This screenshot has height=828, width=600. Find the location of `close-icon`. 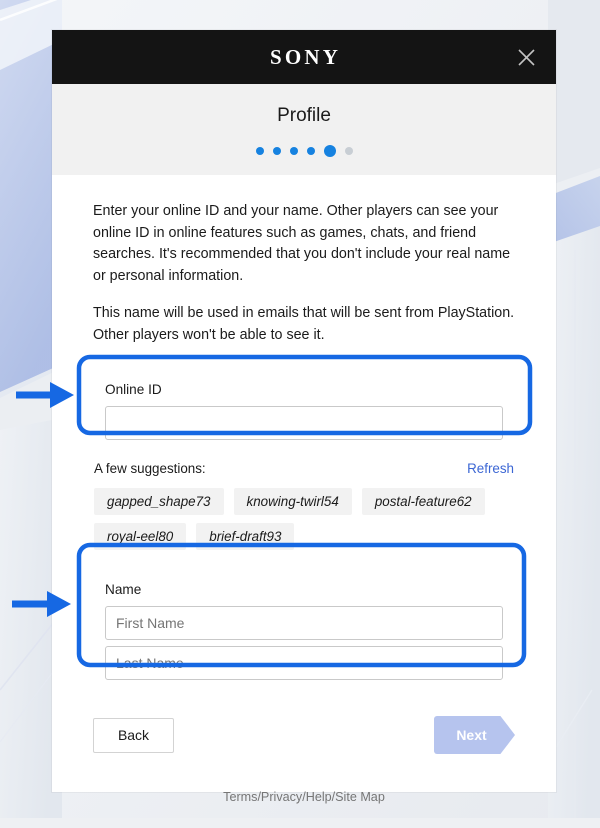

close-icon is located at coordinates (526, 57).